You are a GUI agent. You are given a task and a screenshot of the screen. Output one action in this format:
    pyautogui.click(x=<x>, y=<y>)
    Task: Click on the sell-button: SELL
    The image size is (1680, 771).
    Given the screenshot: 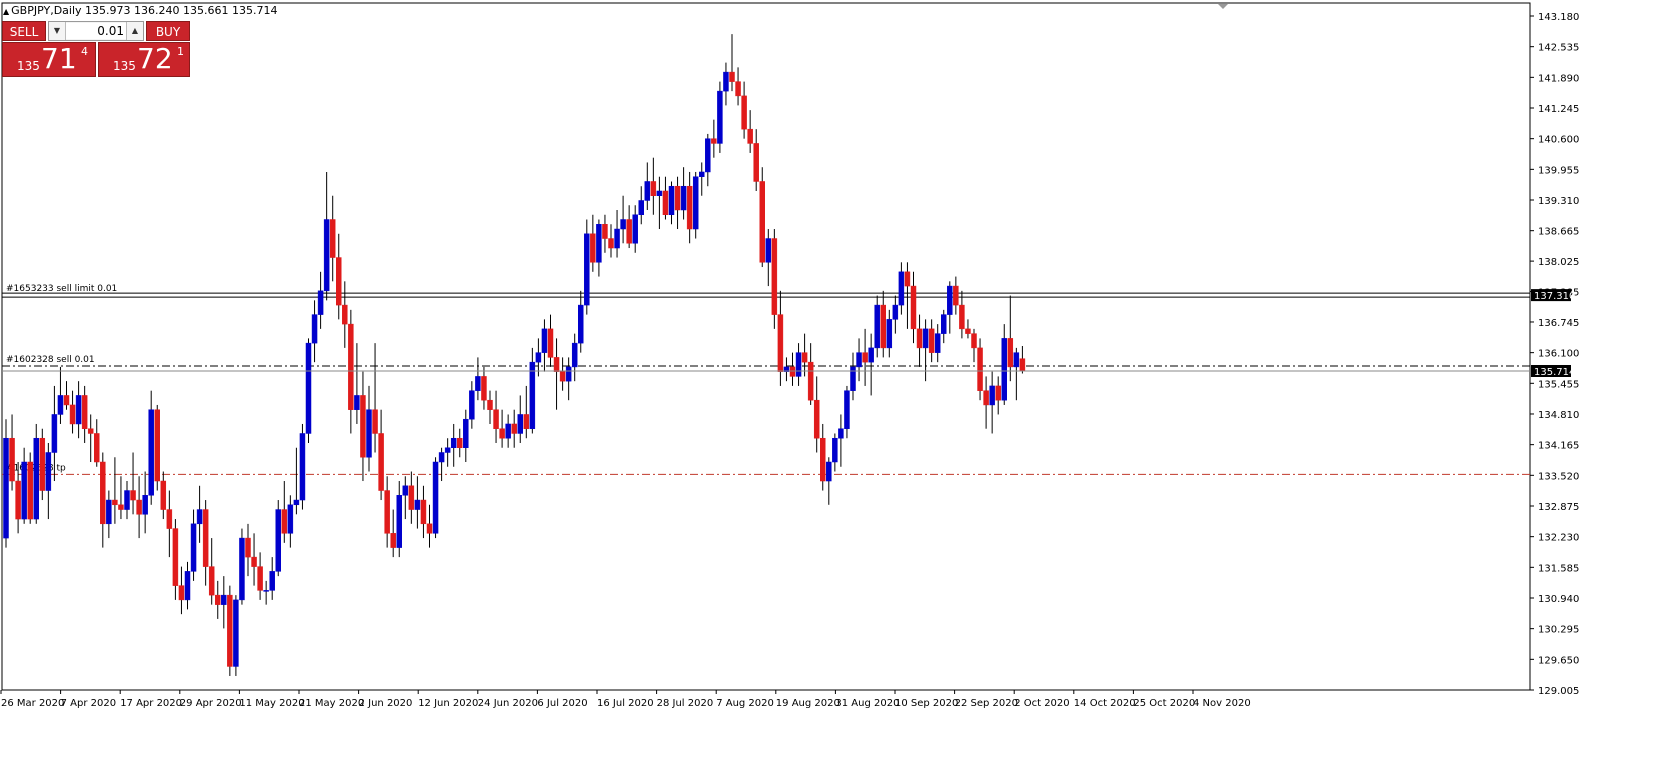 What is the action you would take?
    pyautogui.click(x=24, y=31)
    